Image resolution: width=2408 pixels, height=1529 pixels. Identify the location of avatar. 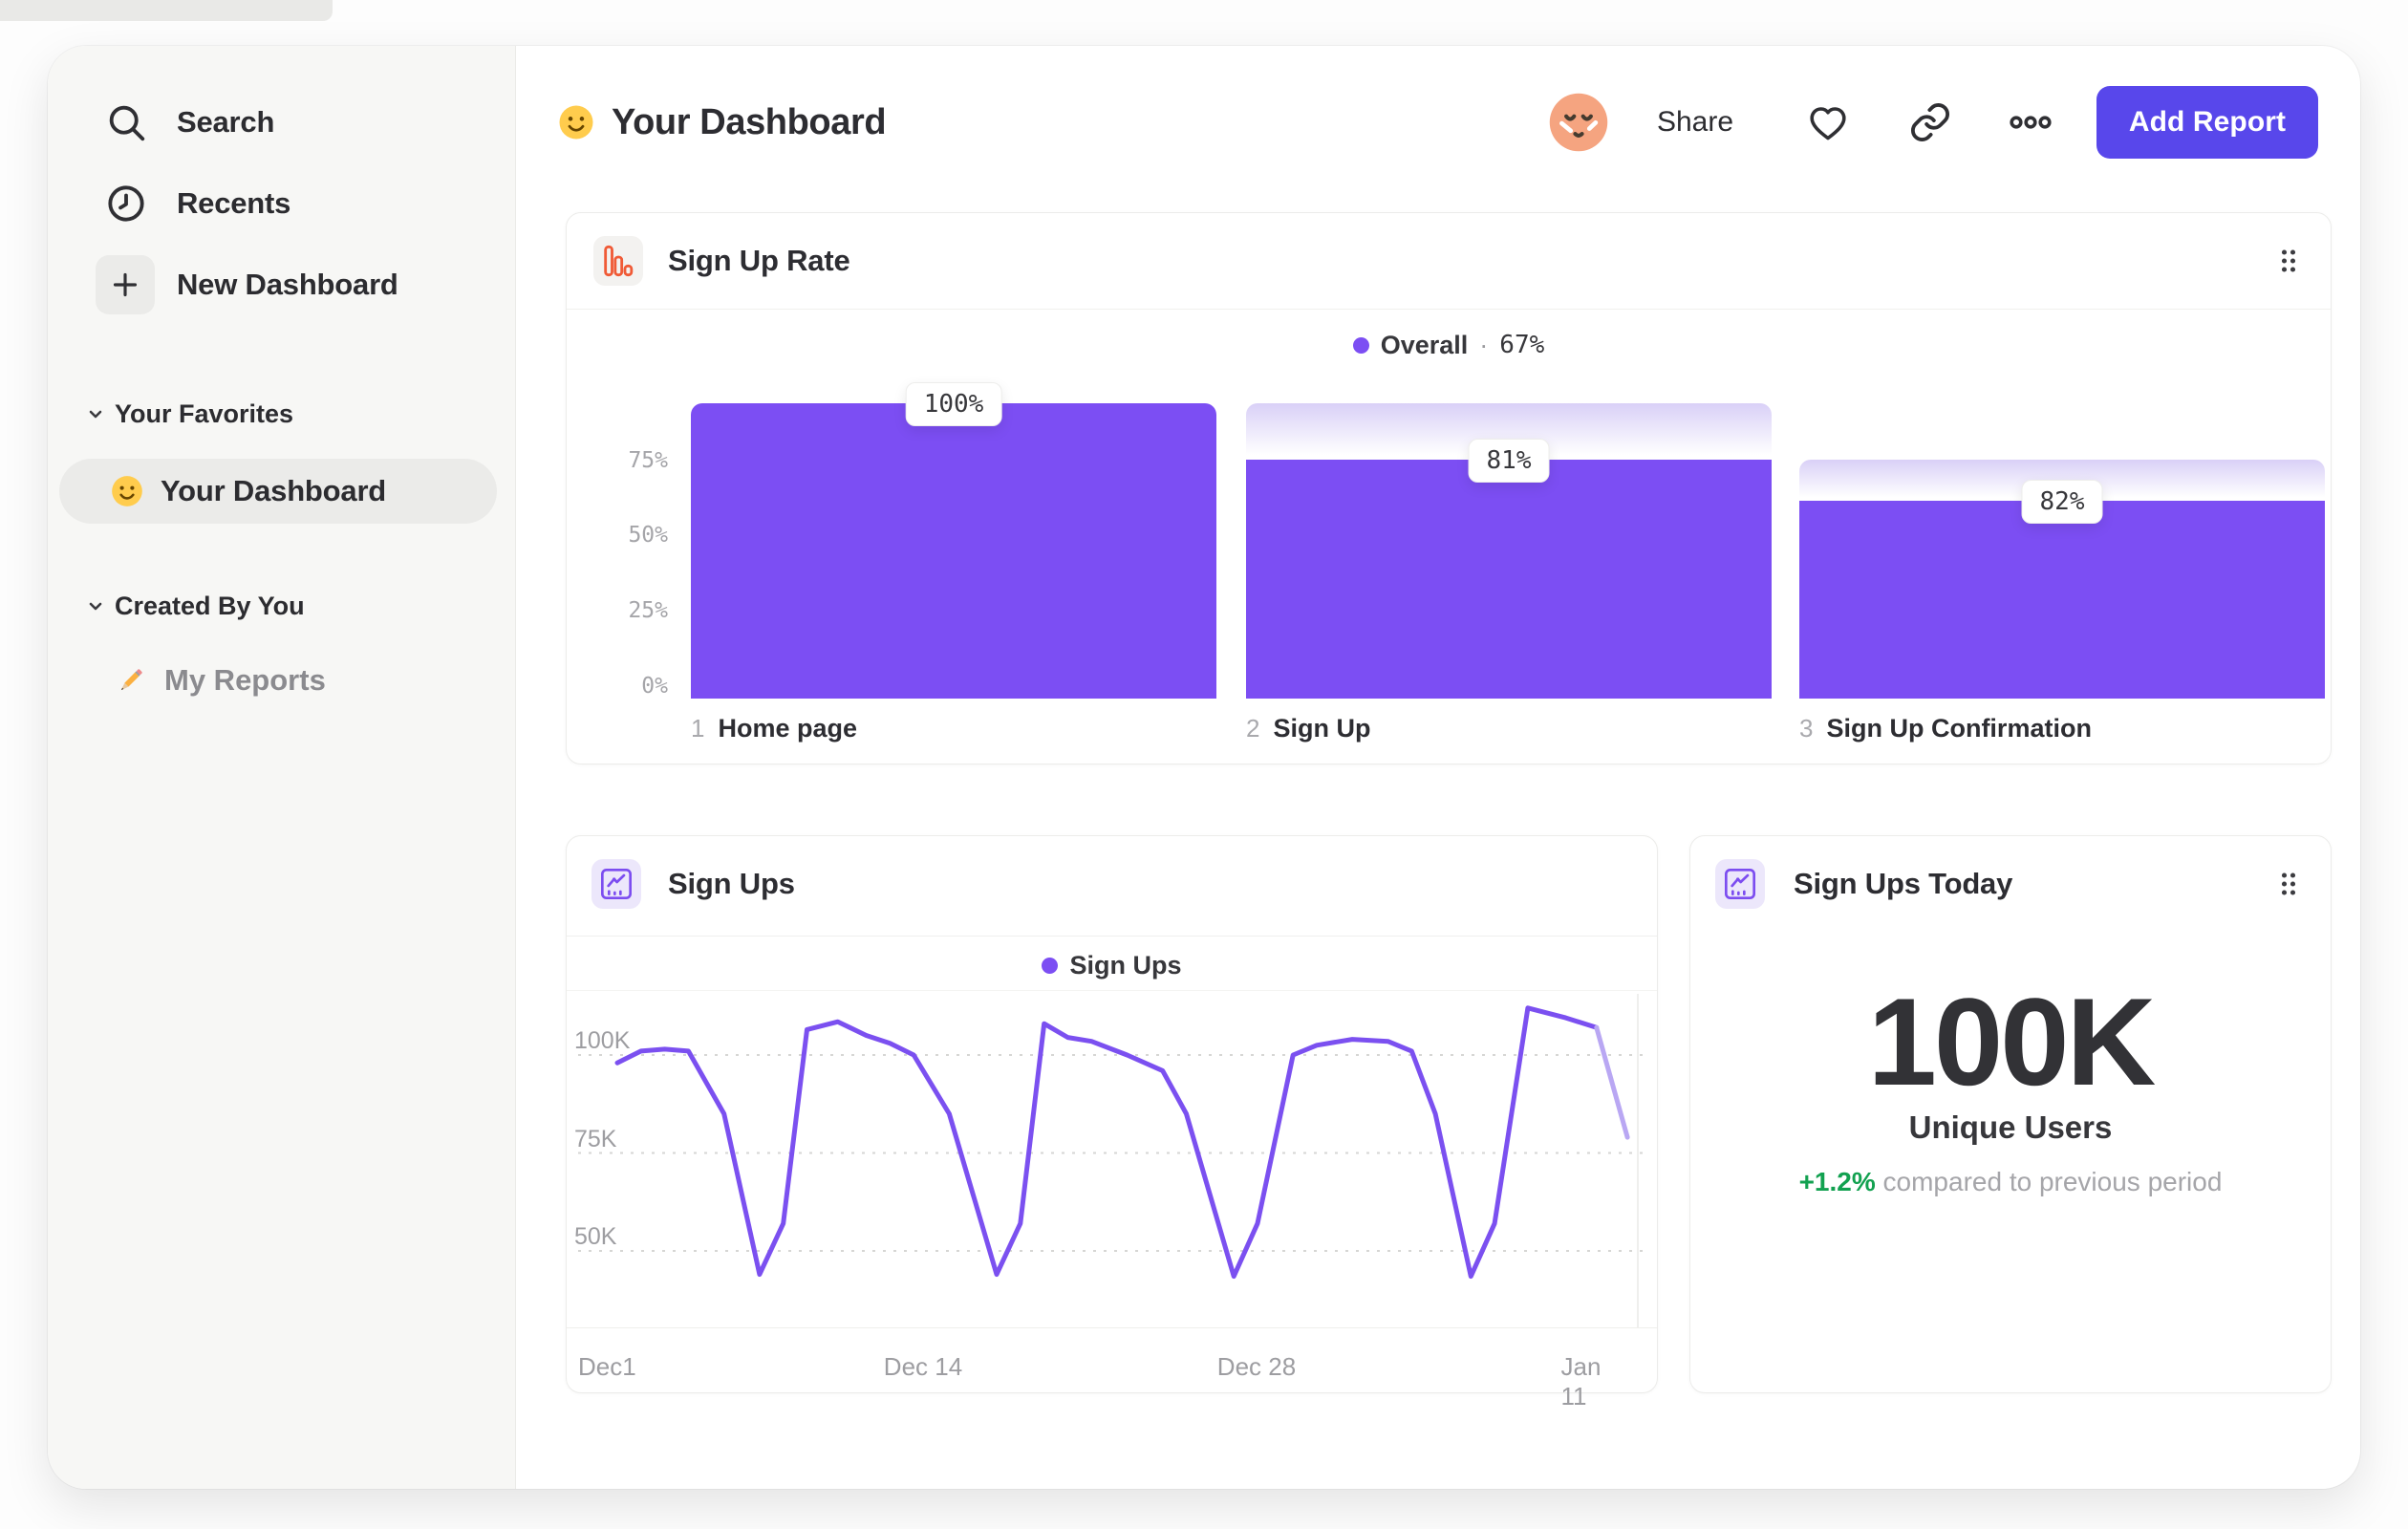
(1579, 122).